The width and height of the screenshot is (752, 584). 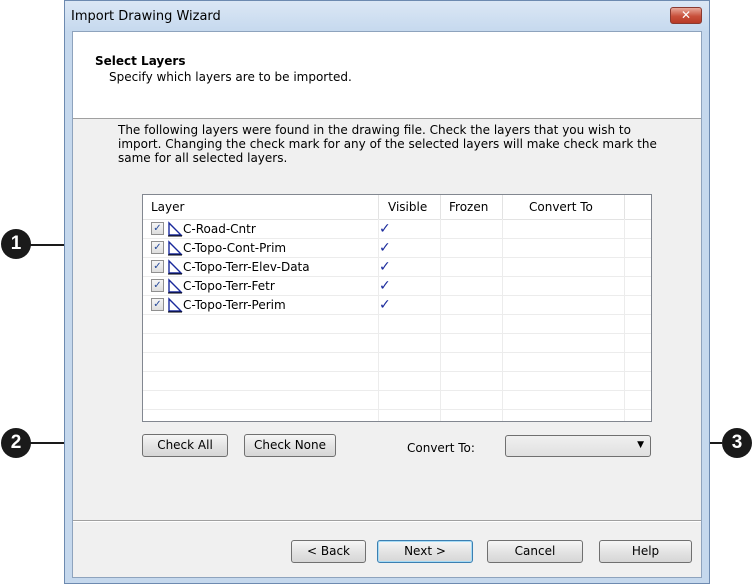 What do you see at coordinates (410, 207) in the screenshot?
I see `column-header-visible: Visible` at bounding box center [410, 207].